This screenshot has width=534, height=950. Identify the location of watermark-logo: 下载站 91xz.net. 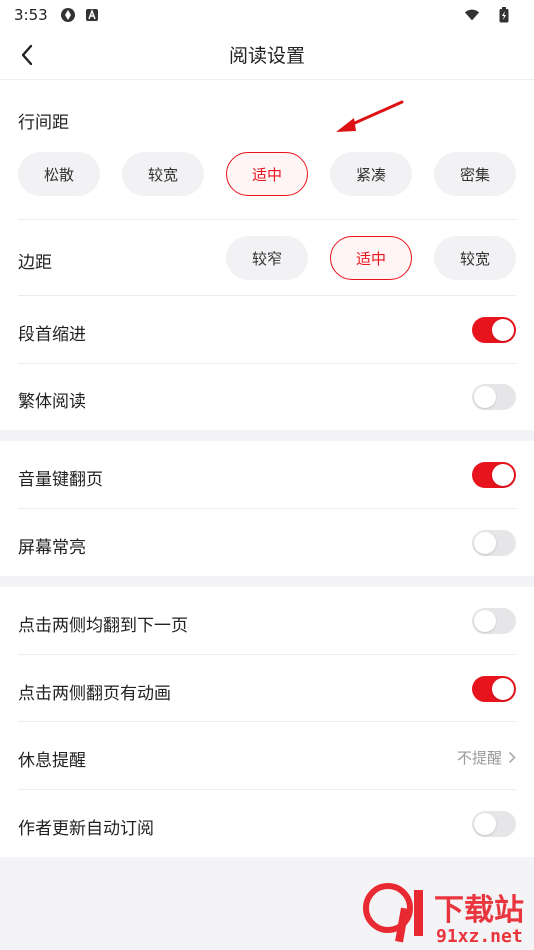
(447, 914).